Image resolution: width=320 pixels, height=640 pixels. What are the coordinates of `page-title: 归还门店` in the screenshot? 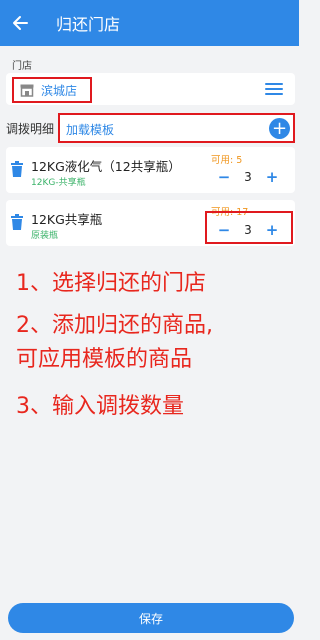 It's located at (88, 24).